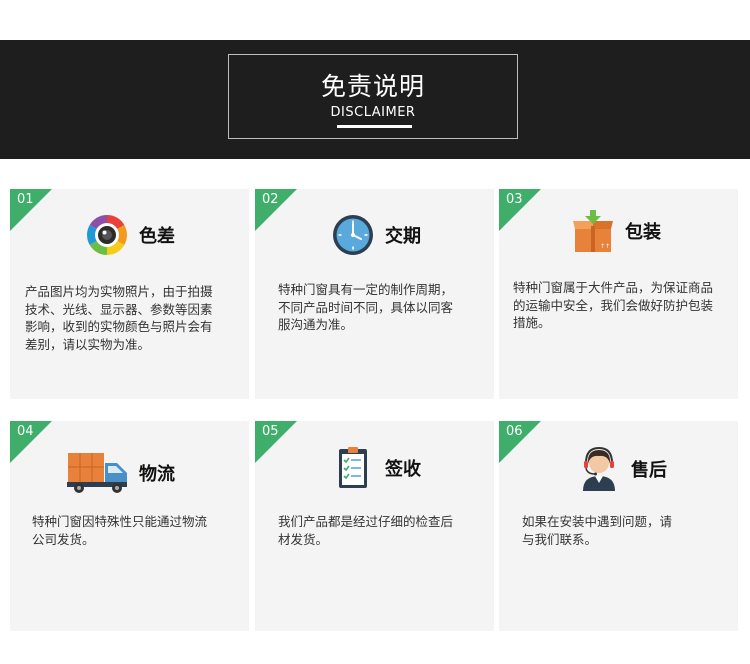 The height and width of the screenshot is (664, 750). Describe the element at coordinates (97, 473) in the screenshot. I see `delivery-truck-icon` at that location.